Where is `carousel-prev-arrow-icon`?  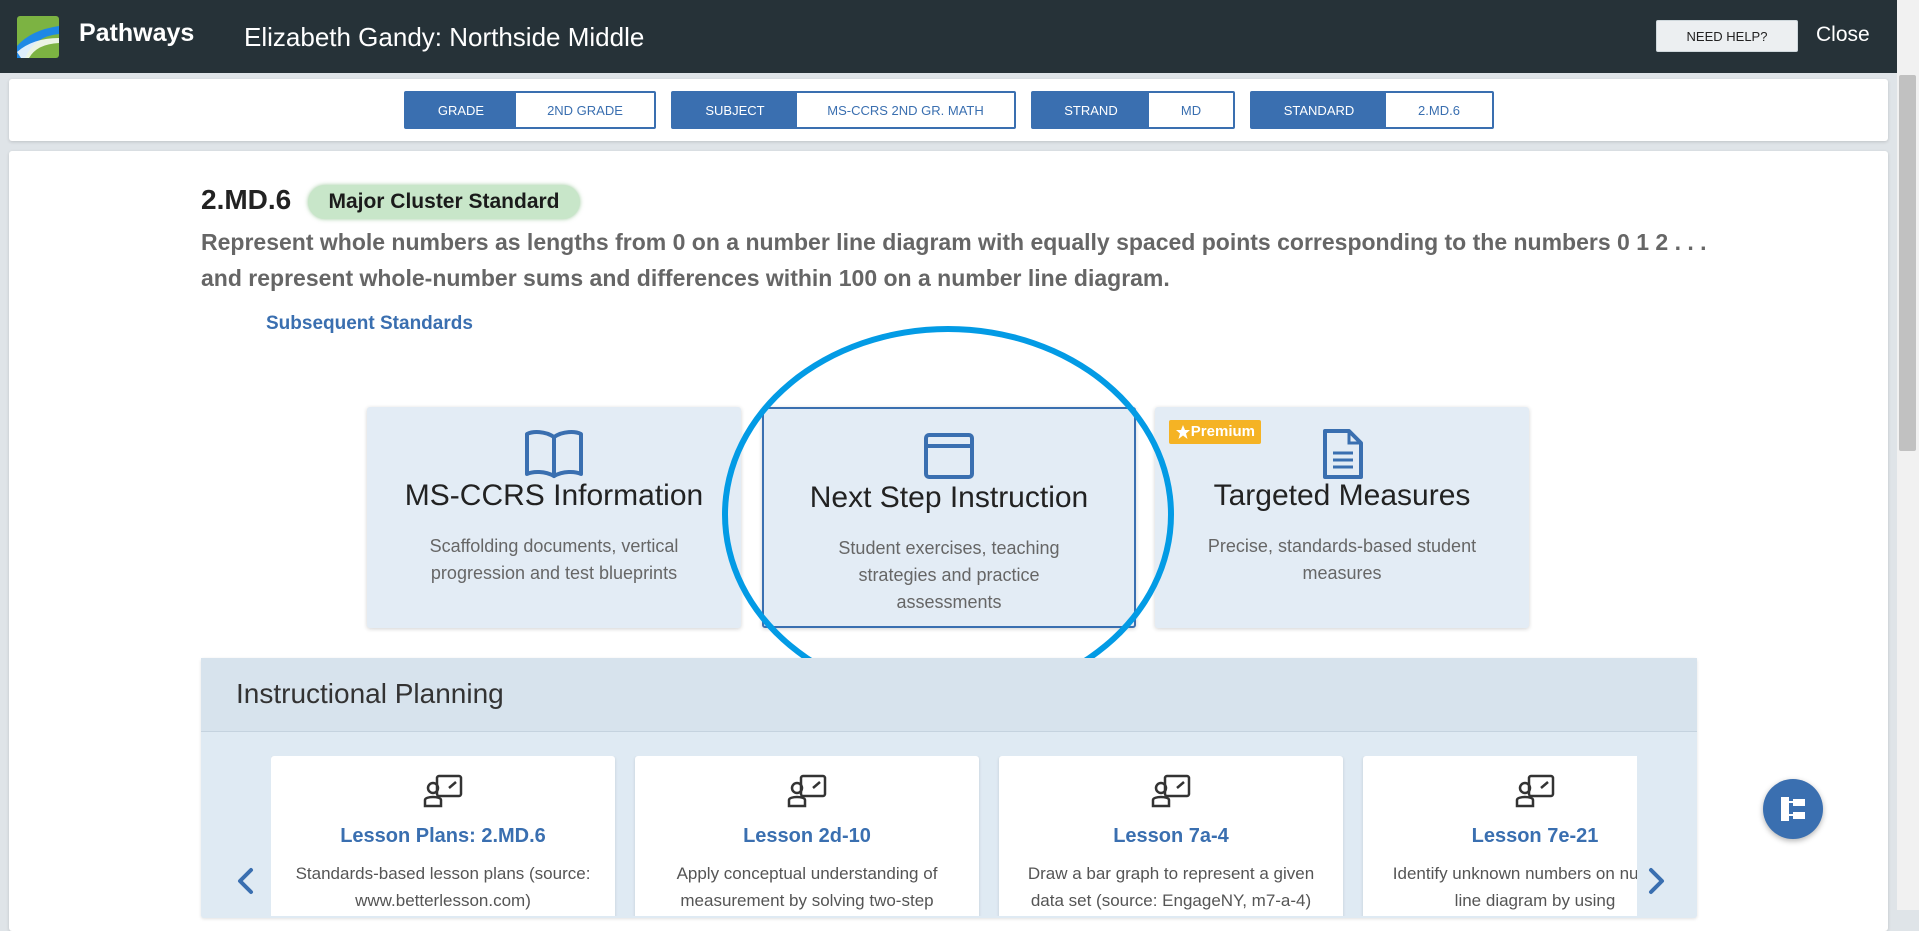 carousel-prev-arrow-icon is located at coordinates (246, 881).